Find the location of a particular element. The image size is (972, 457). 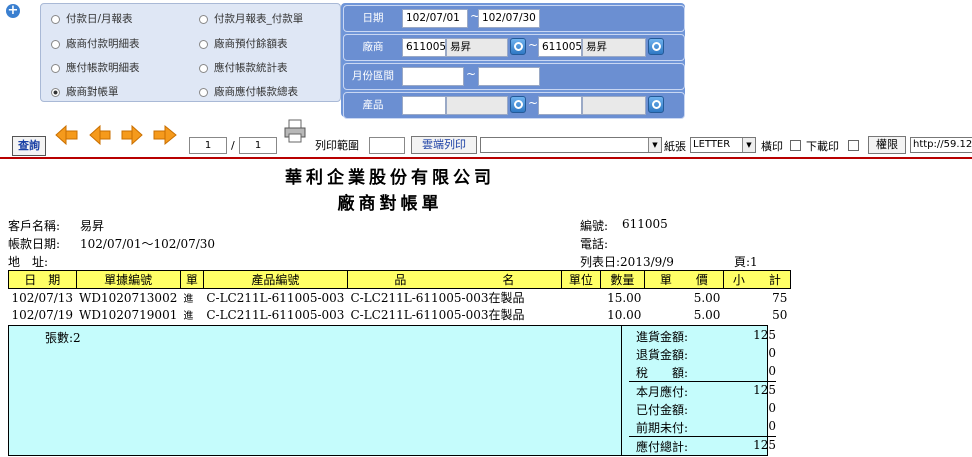

radio-vendor-payable-summary: 廠商應付帳款總表 is located at coordinates (248, 91).